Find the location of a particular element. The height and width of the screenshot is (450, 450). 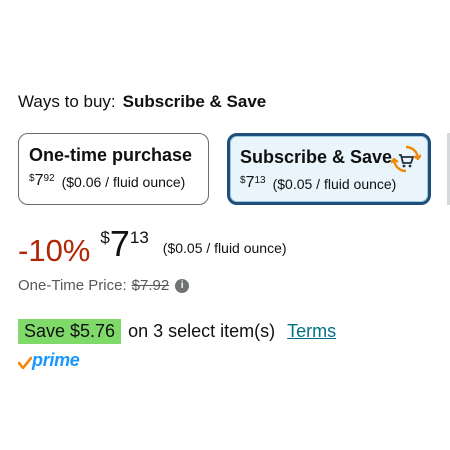

prime-label: prime is located at coordinates (56, 360).